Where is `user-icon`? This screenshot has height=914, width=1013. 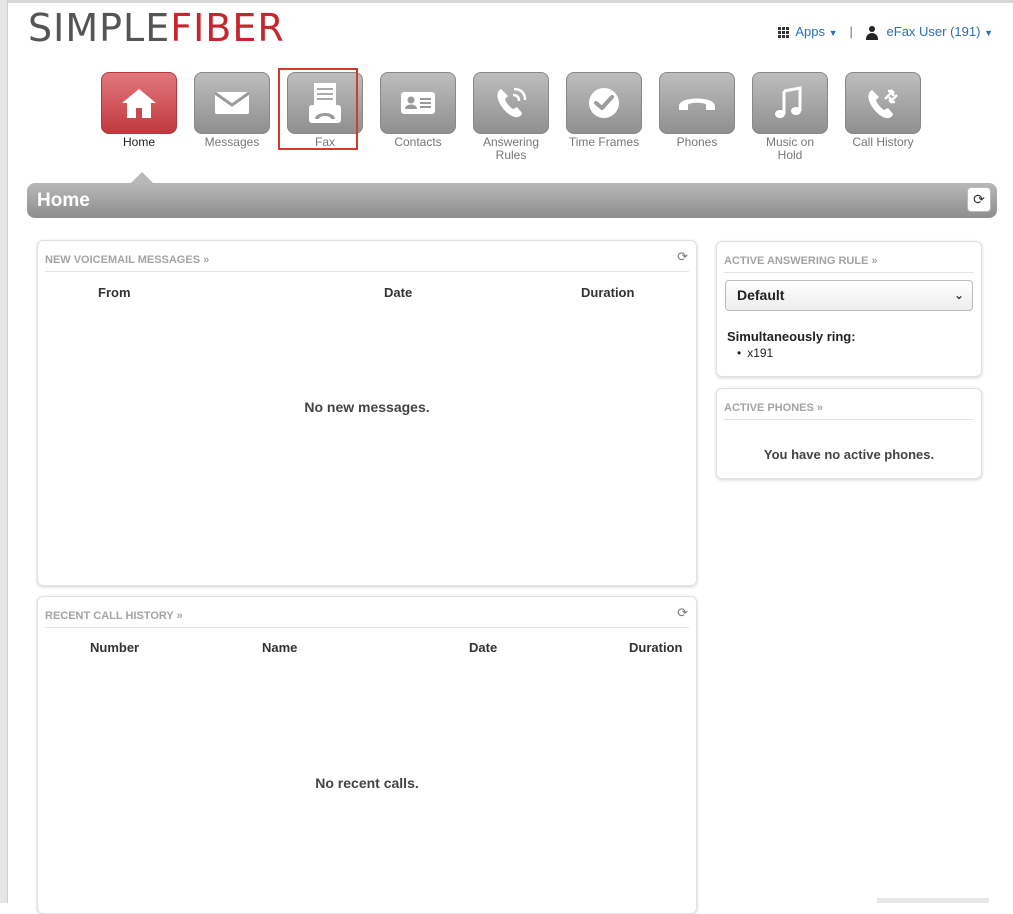 user-icon is located at coordinates (872, 32).